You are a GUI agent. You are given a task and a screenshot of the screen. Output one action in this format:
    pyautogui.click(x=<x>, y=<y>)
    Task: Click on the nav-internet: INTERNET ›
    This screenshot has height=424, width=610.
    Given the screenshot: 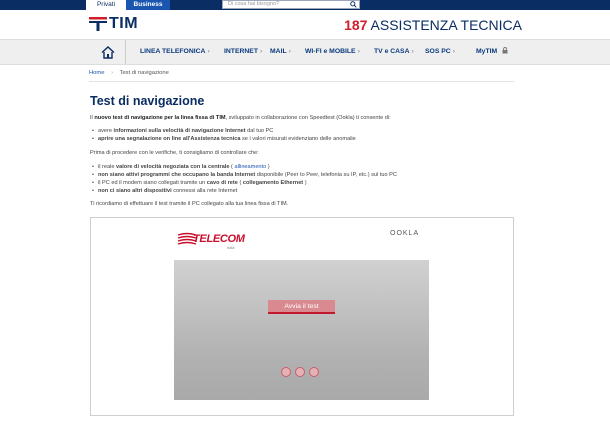 What is the action you would take?
    pyautogui.click(x=243, y=52)
    